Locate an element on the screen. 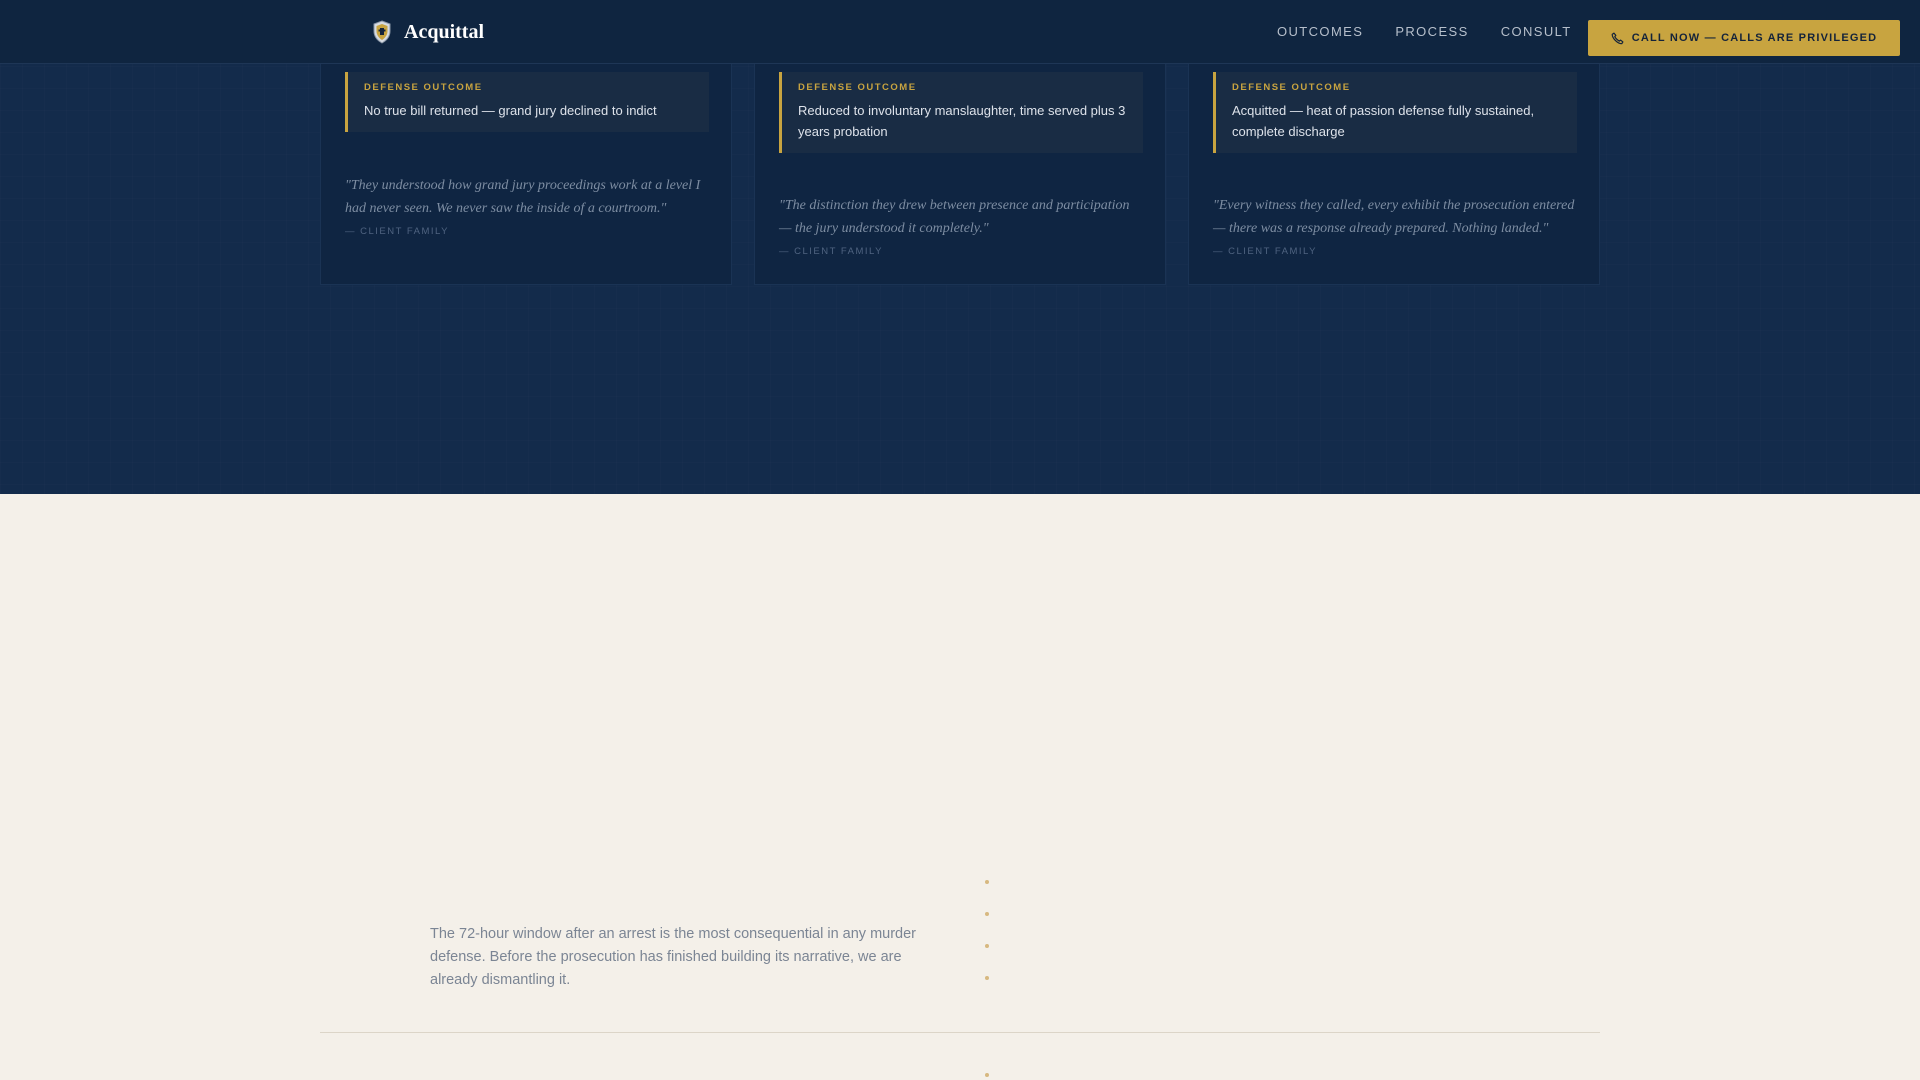 The image size is (1920, 1080). brand-name: Acquittal is located at coordinates (444, 32).